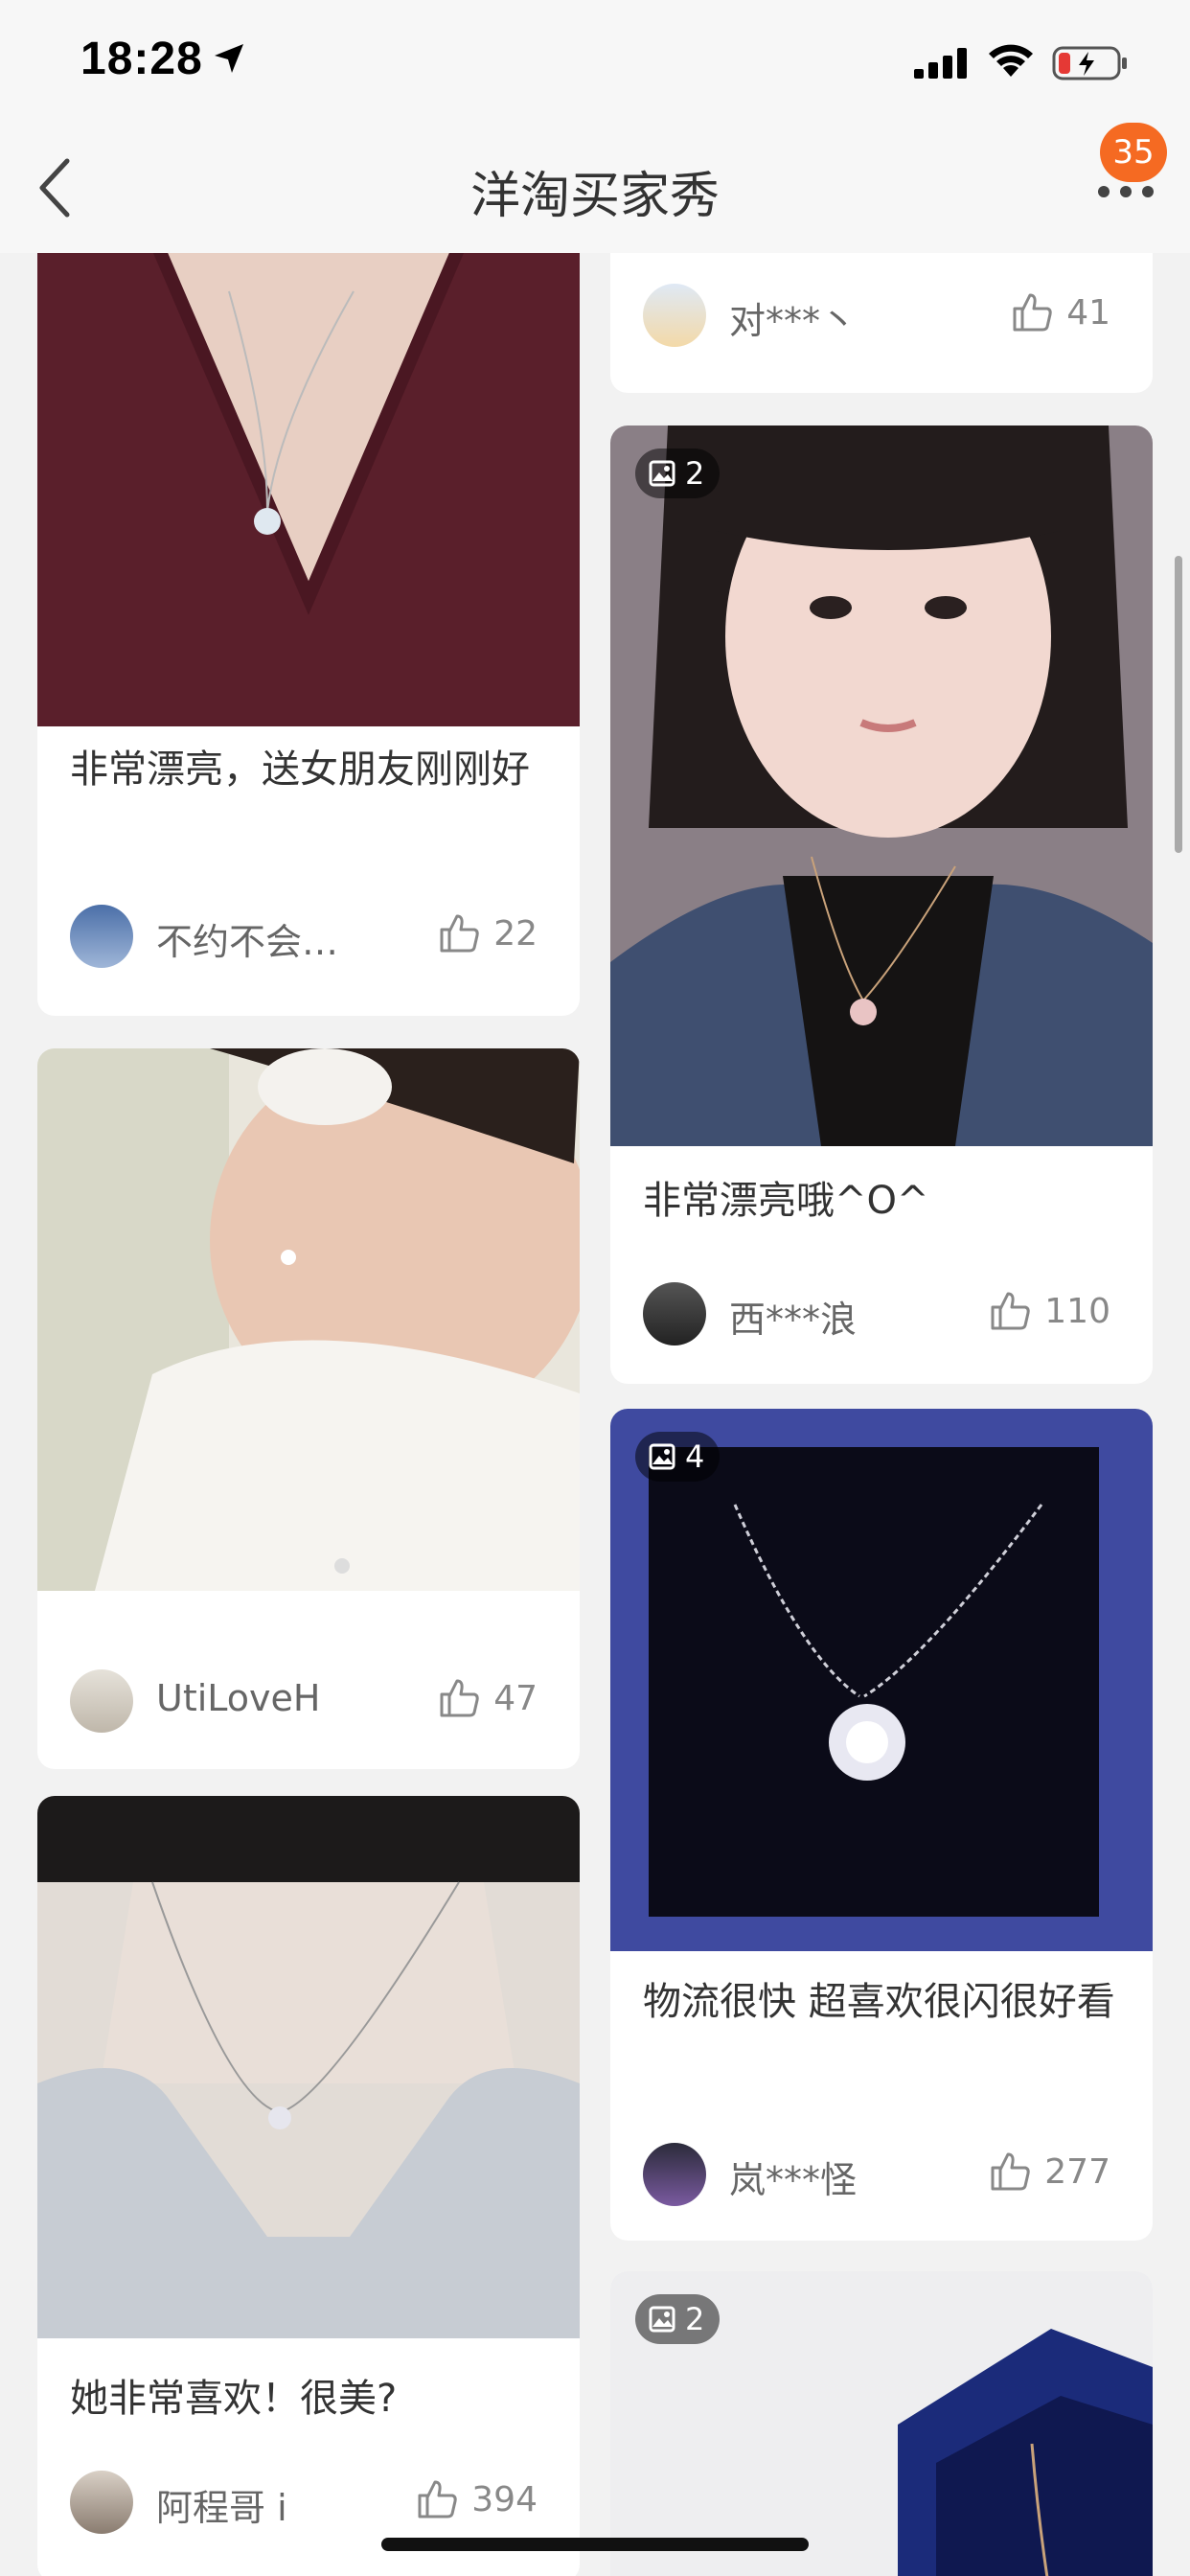 This screenshot has width=1190, height=2576. I want to click on review-card: 2, so click(882, 2423).